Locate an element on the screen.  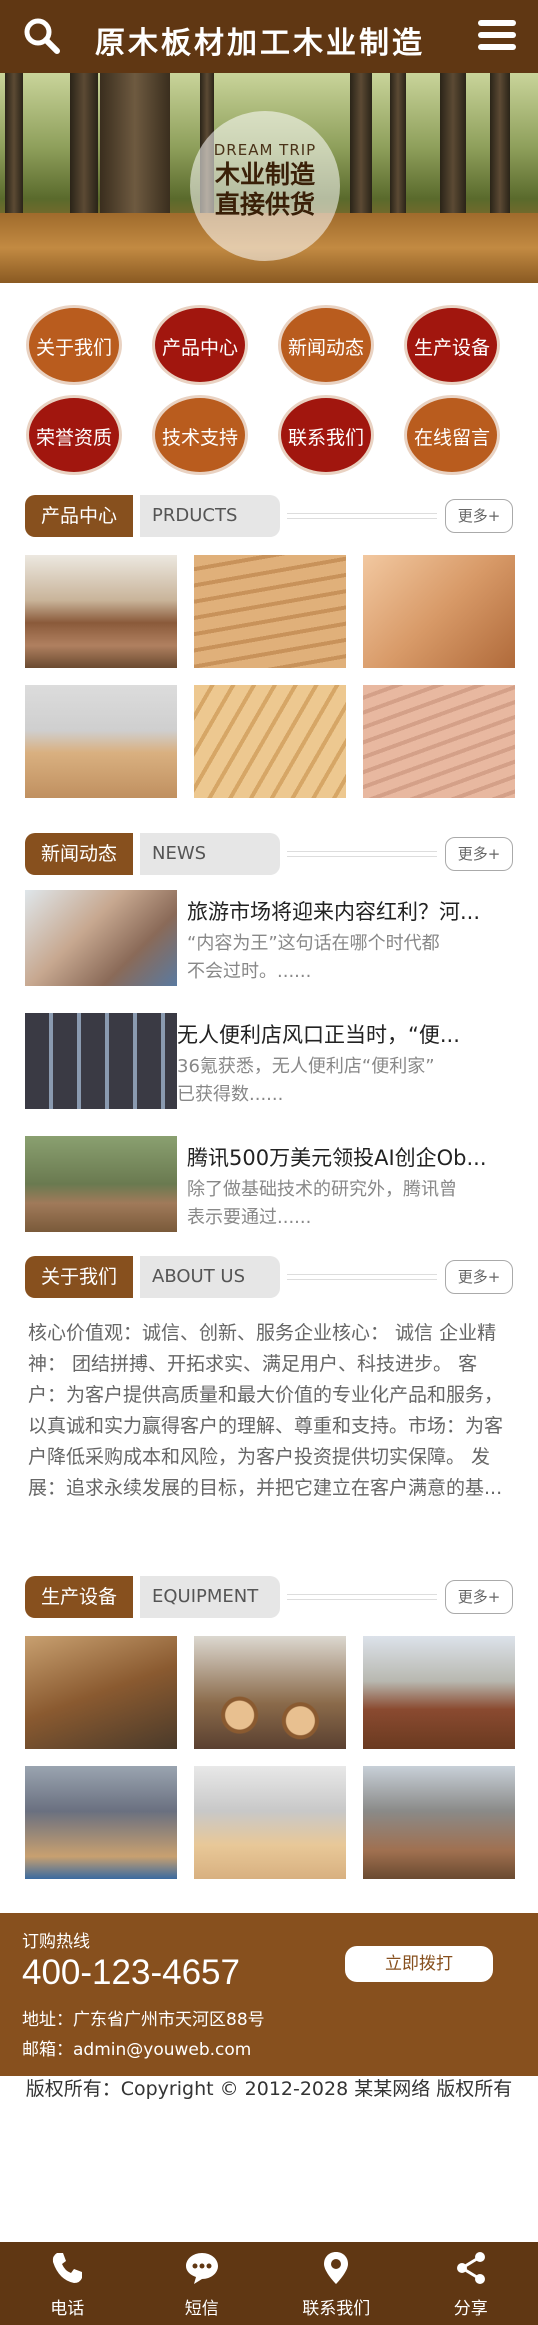
nav-news: 新闻动态 is located at coordinates (326, 345).